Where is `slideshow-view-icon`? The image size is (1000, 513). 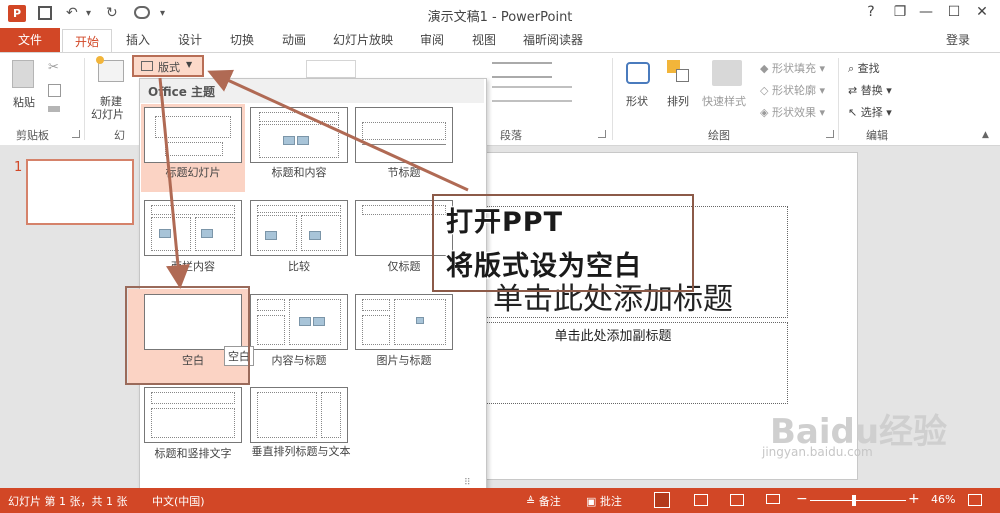
slideshow-view-icon is located at coordinates (773, 499).